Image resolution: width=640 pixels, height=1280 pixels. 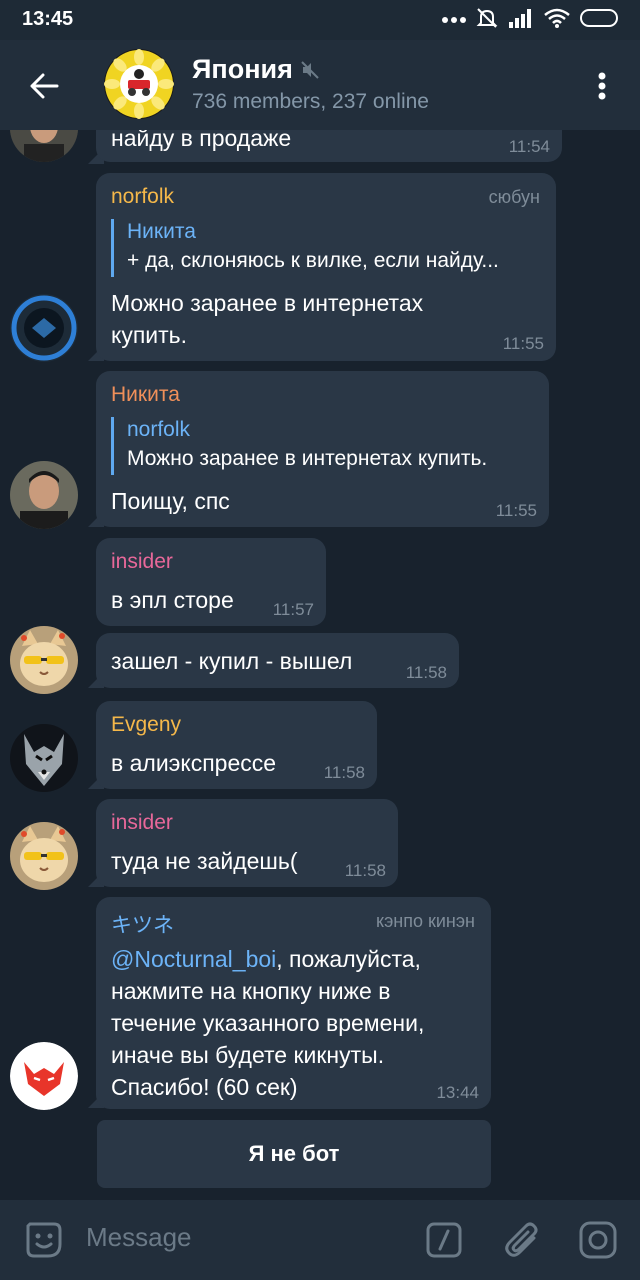 What do you see at coordinates (293, 609) in the screenshot?
I see `message-time: 11:57` at bounding box center [293, 609].